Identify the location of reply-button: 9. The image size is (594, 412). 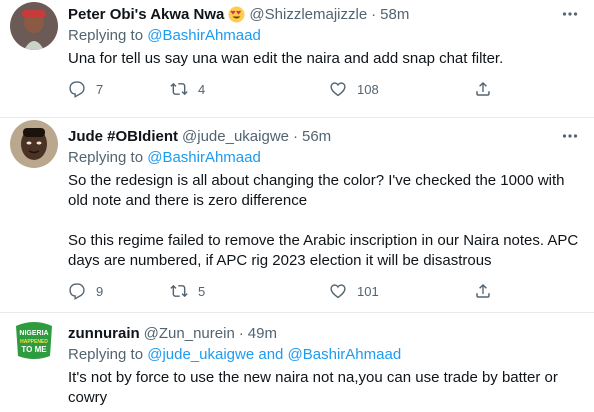
(85, 291).